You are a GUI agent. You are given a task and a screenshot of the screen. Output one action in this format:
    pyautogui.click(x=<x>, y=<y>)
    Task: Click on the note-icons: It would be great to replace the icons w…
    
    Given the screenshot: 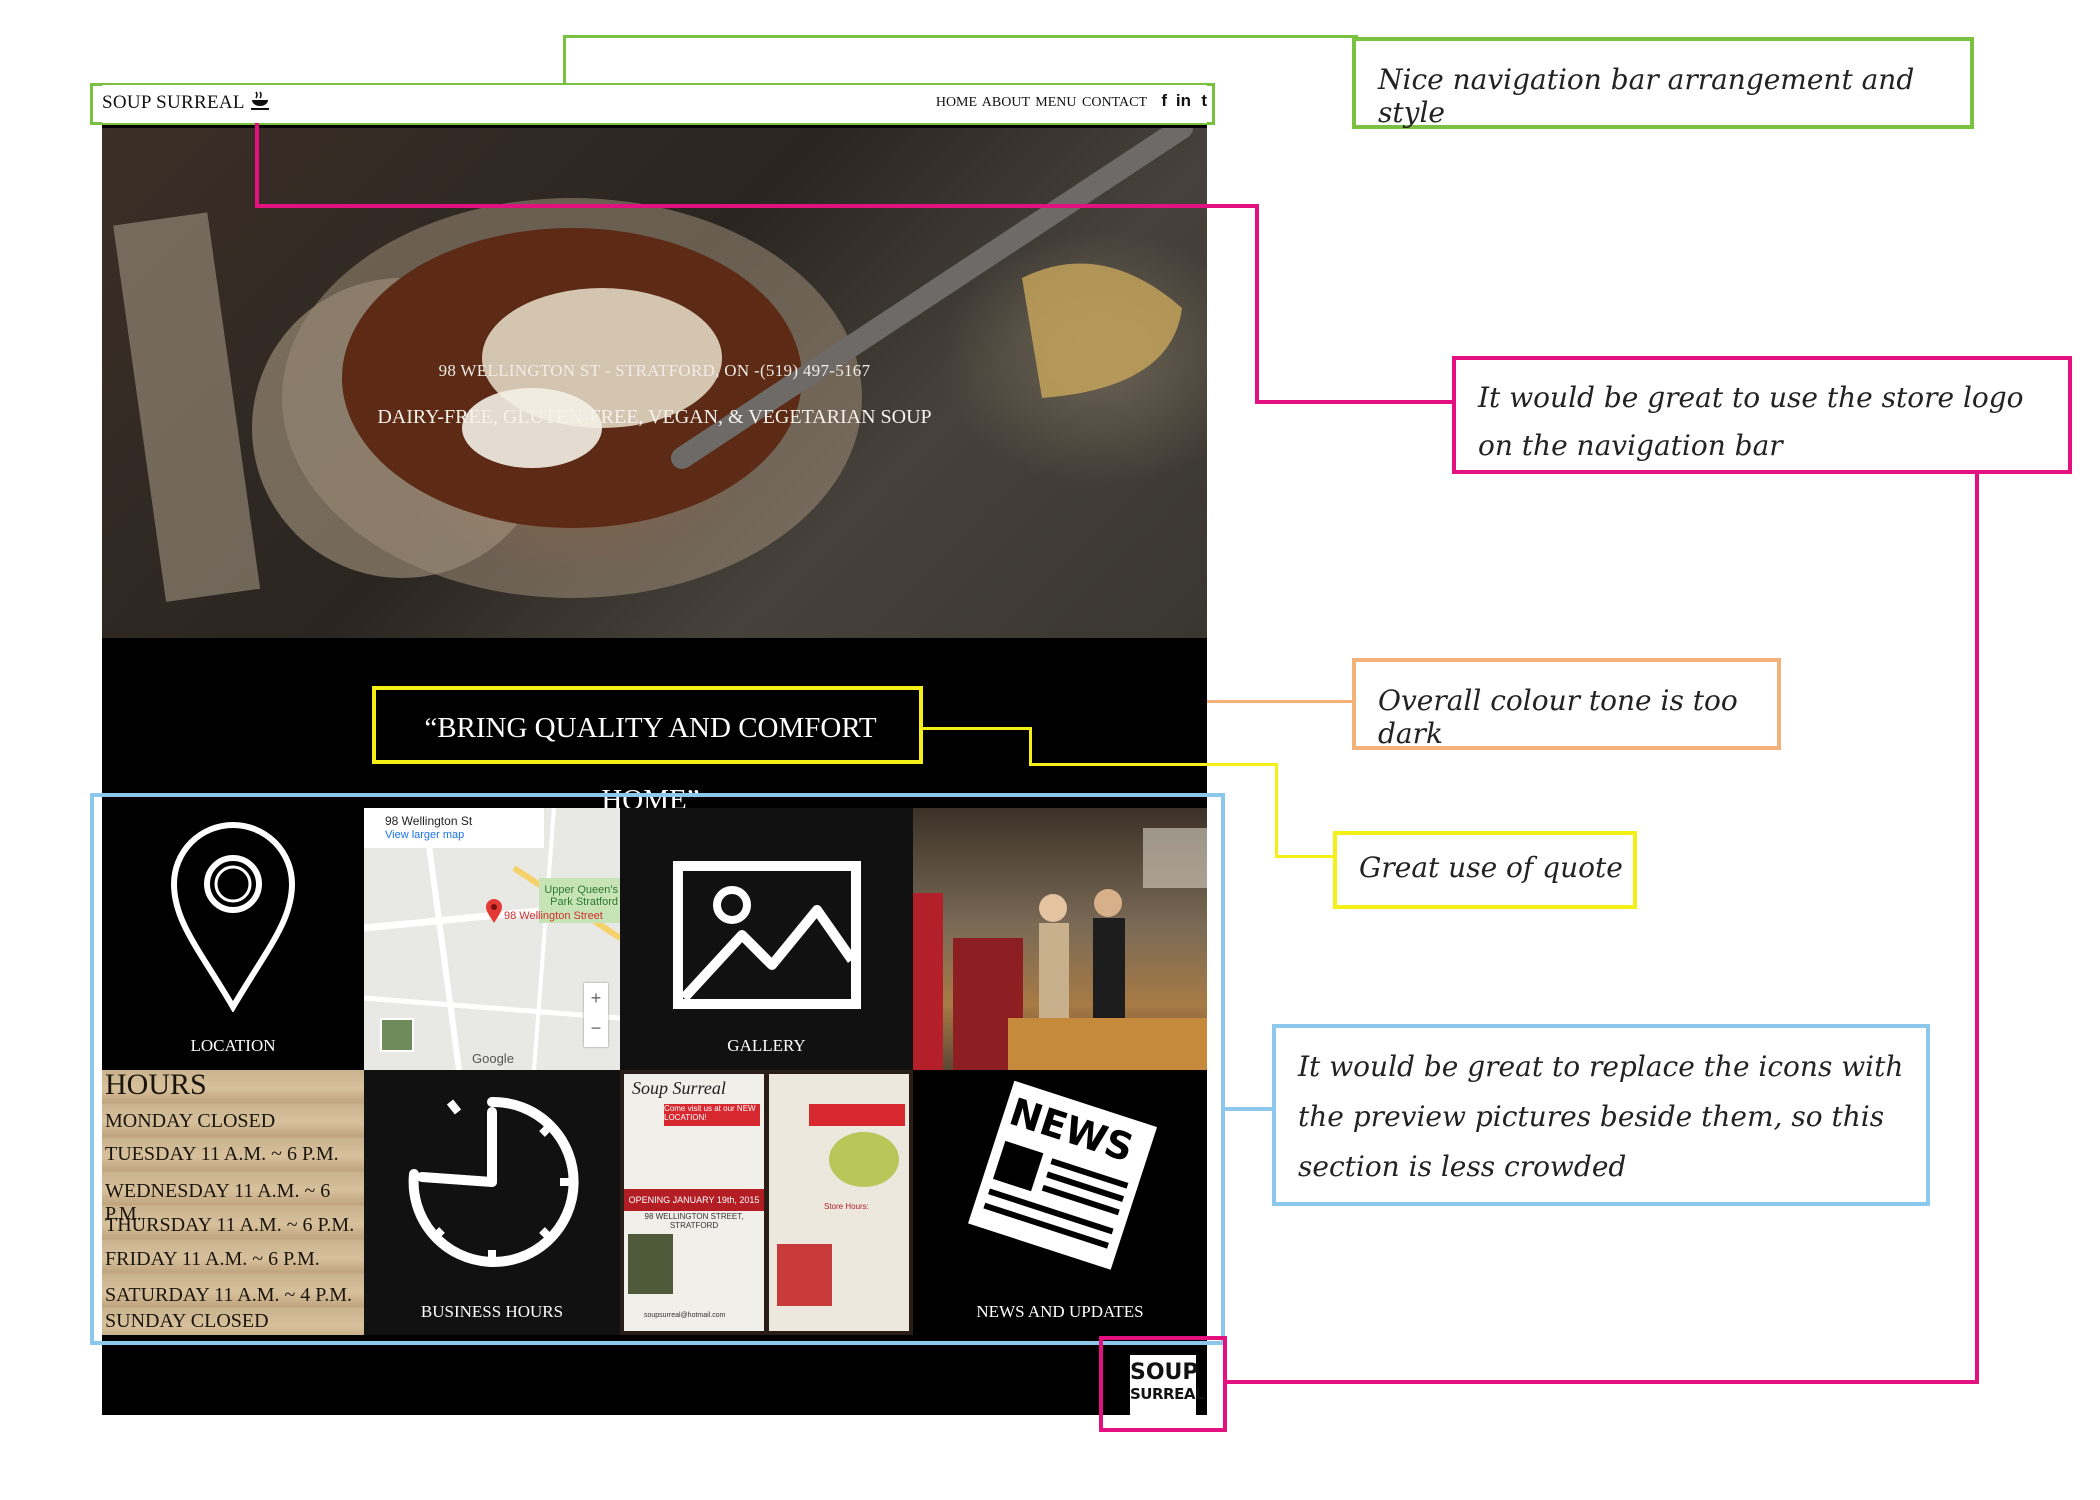 What is the action you would take?
    pyautogui.click(x=1601, y=1115)
    